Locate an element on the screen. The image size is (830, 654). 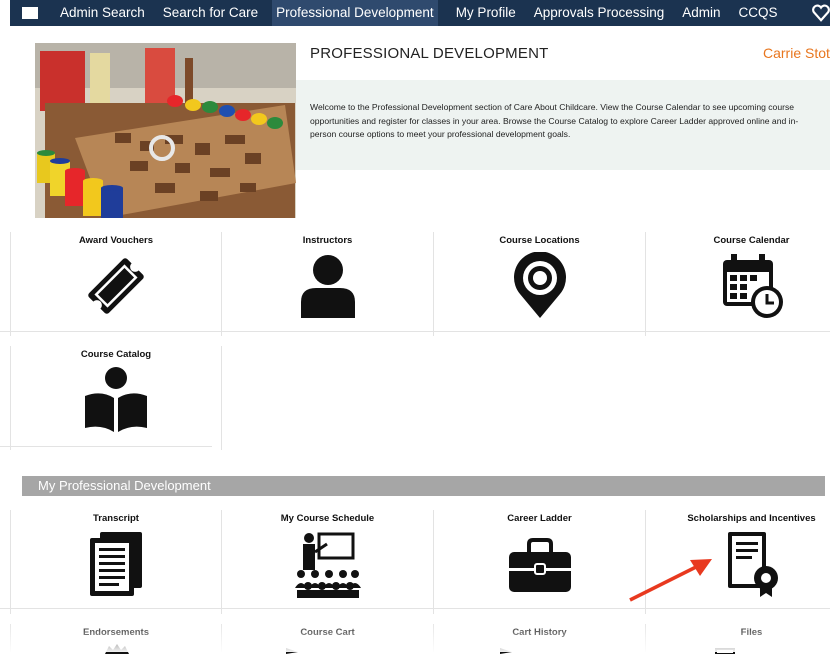
tile-label: Endorsements is located at coordinates (116, 632).